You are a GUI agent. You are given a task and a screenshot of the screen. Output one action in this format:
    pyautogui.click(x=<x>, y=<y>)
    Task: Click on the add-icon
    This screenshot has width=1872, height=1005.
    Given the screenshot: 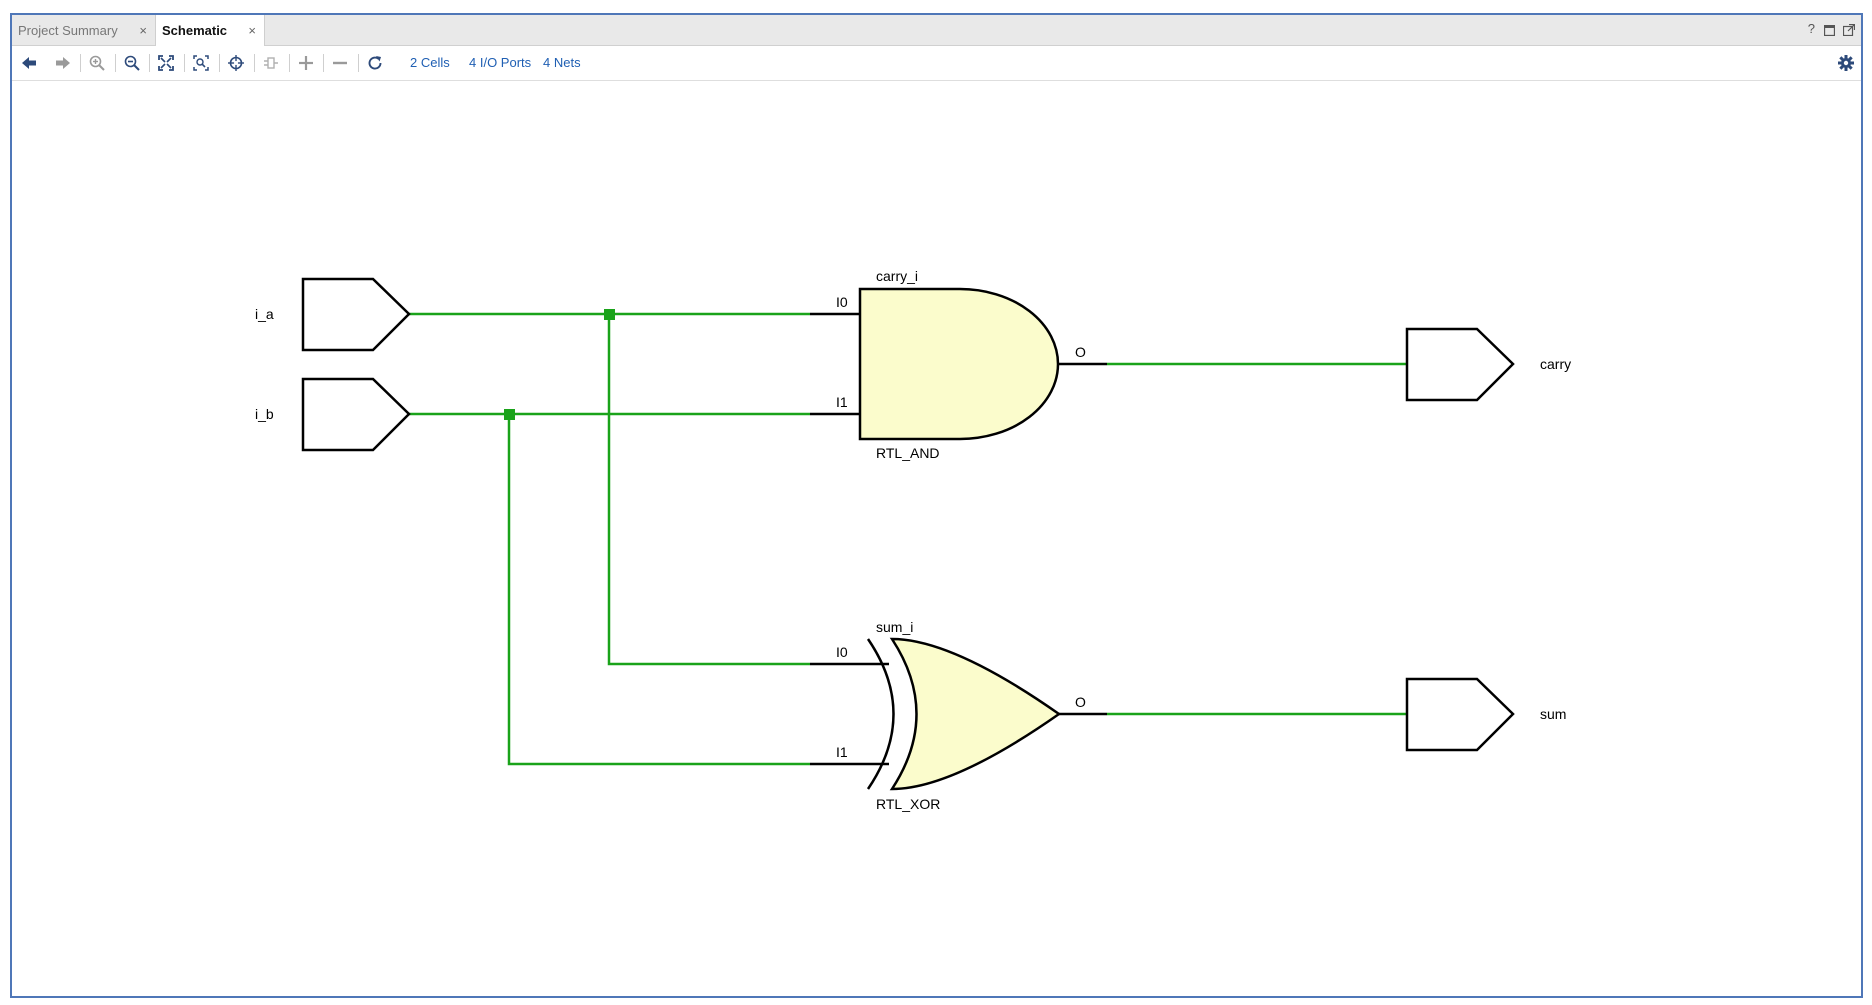 What is the action you would take?
    pyautogui.click(x=306, y=63)
    